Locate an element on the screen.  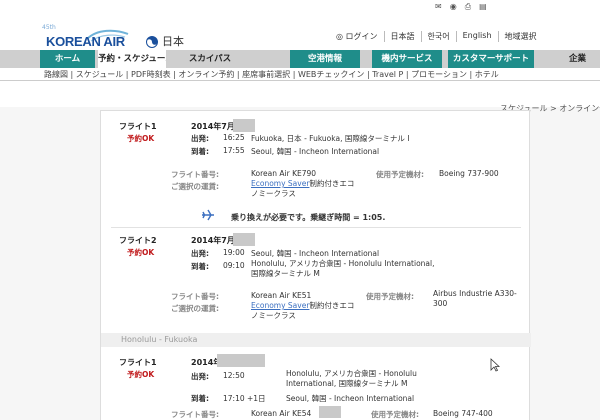
aircraft-type: Boeing 737-900 is located at coordinates (469, 173).